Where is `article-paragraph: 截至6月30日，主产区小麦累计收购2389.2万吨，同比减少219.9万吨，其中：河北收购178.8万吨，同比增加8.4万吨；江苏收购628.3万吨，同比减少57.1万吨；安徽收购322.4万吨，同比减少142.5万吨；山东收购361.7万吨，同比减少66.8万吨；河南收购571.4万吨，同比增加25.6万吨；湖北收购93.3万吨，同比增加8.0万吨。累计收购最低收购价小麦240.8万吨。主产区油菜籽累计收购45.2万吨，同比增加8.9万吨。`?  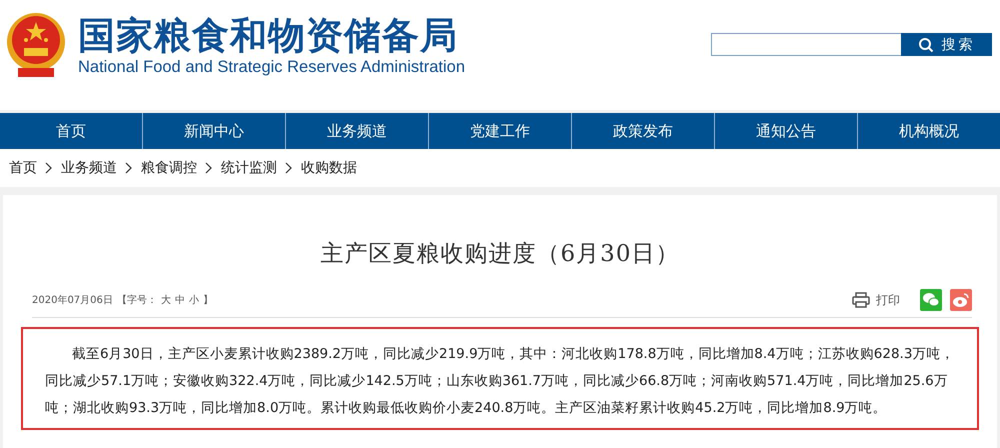
article-paragraph: 截至6月30日，主产区小麦累计收购2389.2万吨，同比减少219.9万吨，其中：河北收购178.8万吨，同比增加8.4万吨；江苏收购628.3万吨，同比减少57.1万吨；安徽收购322.4万吨，同比减少142.5万吨；山东收购361.7万吨，同比减少66.8万吨；河南收购571.4万吨，同比增加25.6万吨；湖北收购93.3万吨，同比增加8.0万吨。累计收购最低收购价小麦240.8万吨。主产区油菜籽累计收购45.2万吨，同比增加8.9万吨。 is located at coordinates (500, 381).